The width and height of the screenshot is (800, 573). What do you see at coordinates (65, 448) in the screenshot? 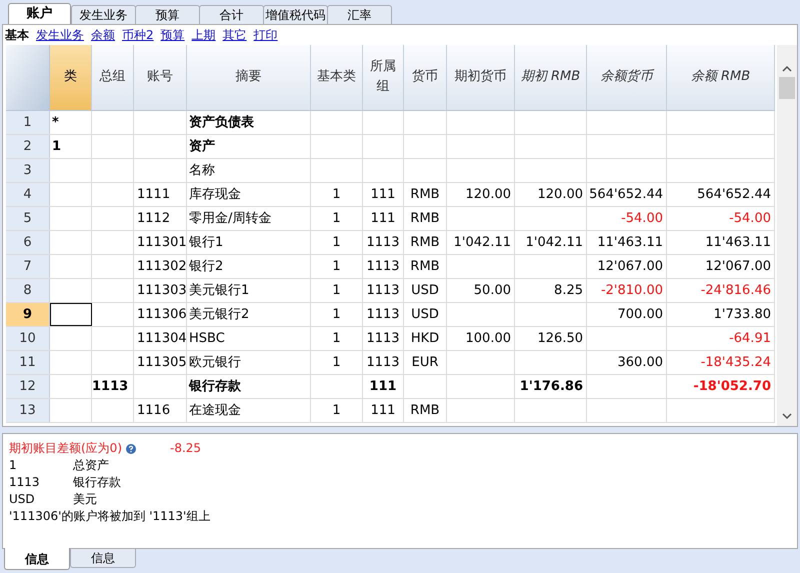
I see `warning-label: 期初账目差额(应为0)` at bounding box center [65, 448].